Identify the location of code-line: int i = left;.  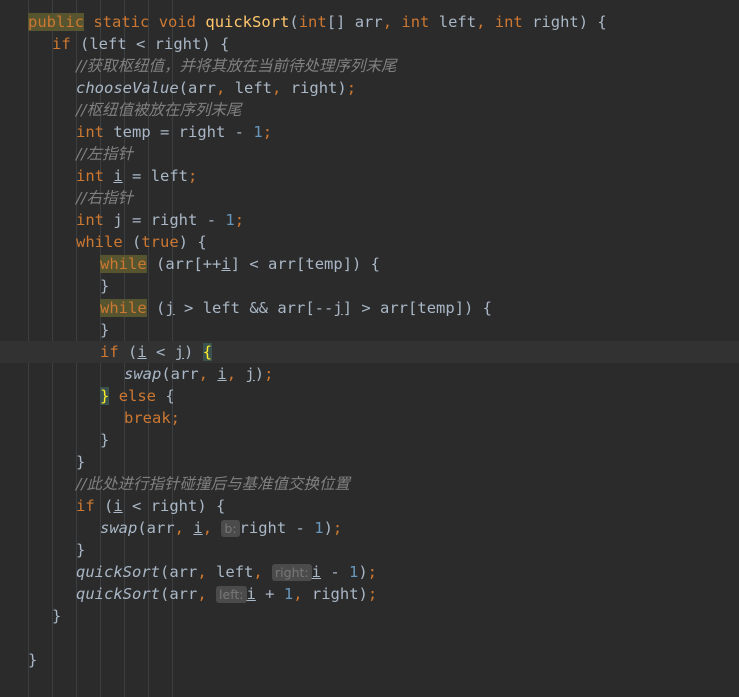
(369, 176).